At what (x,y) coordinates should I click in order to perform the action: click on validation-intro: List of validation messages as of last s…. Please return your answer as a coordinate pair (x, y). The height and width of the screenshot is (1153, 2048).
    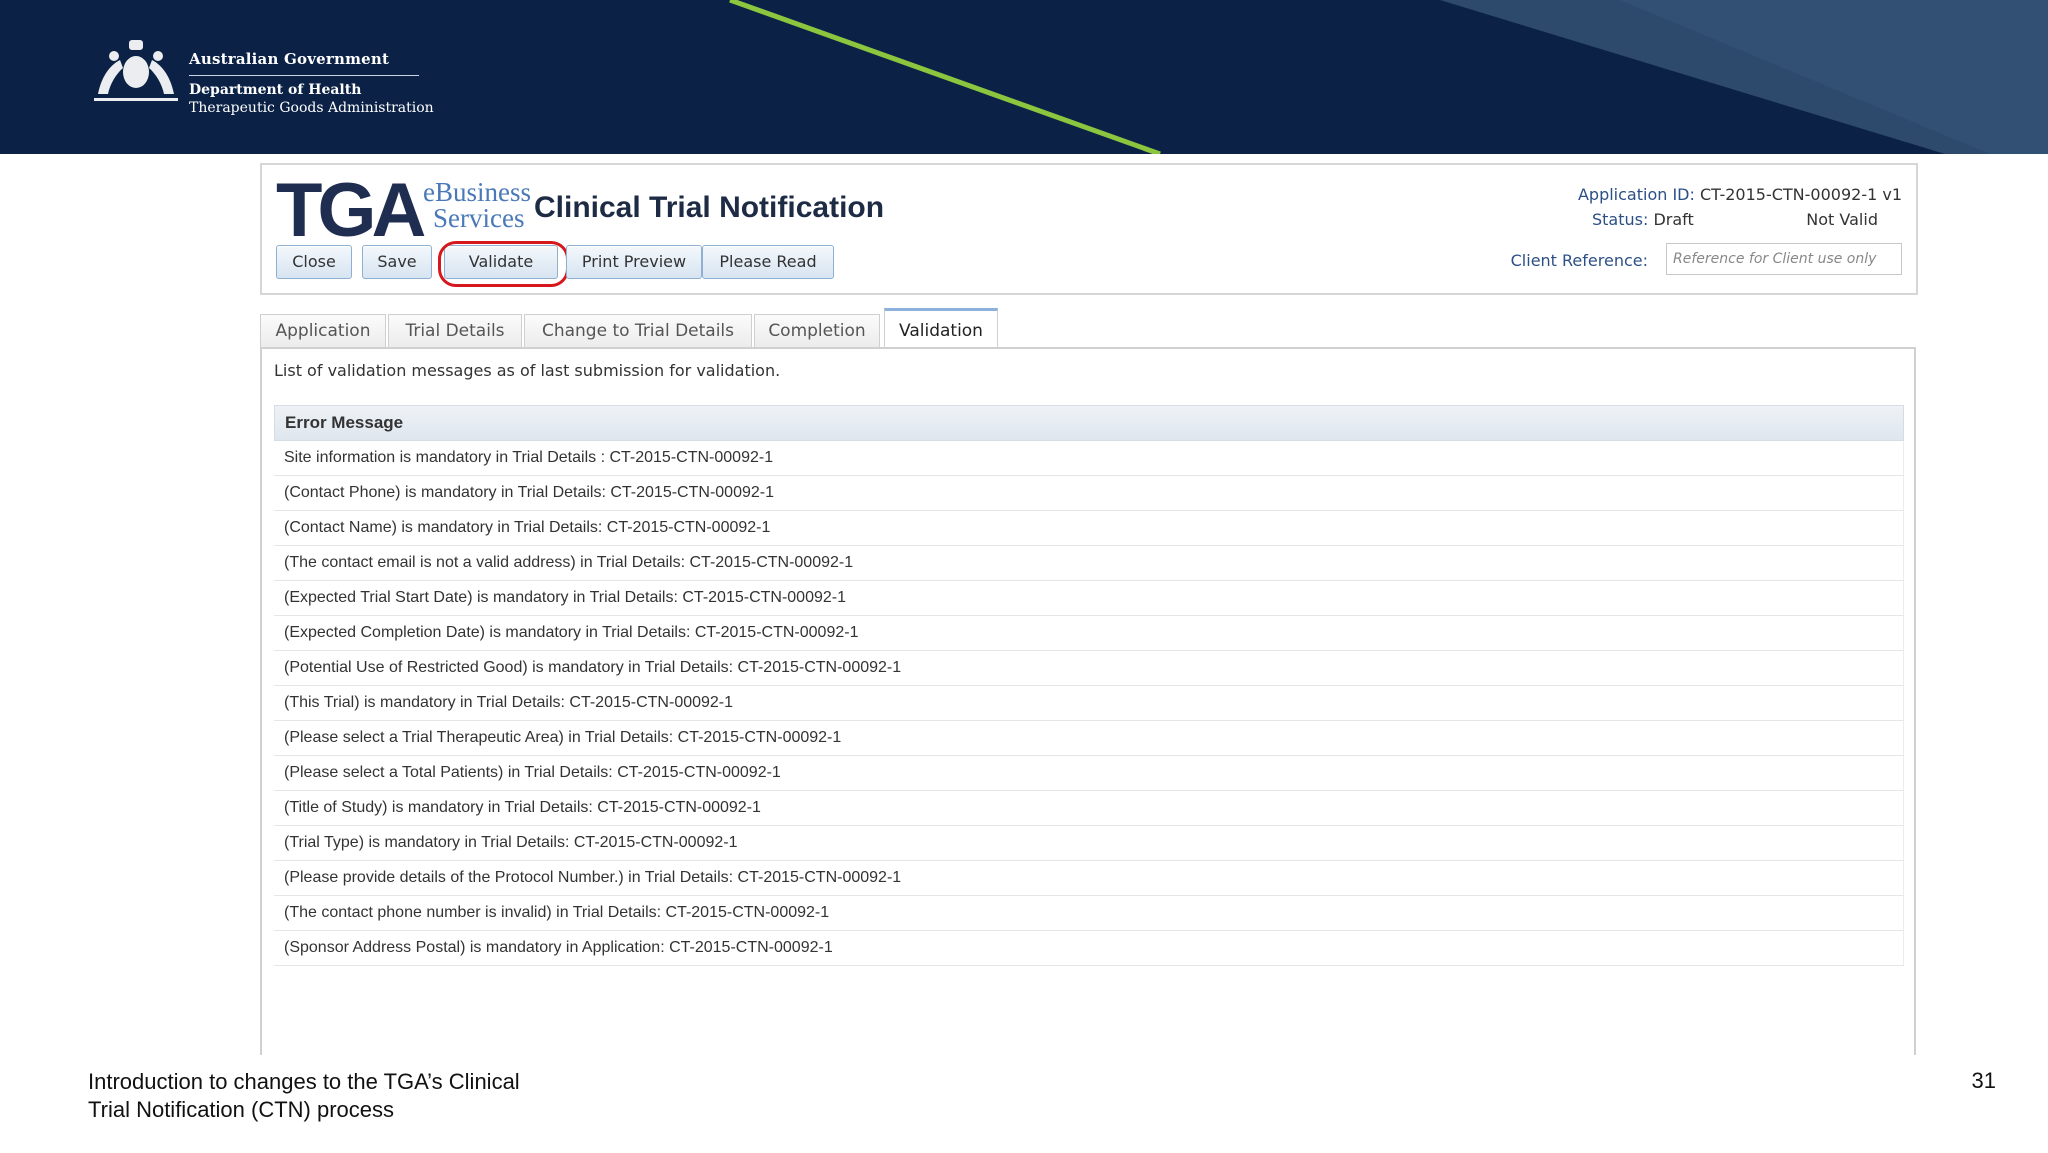
    Looking at the image, I should click on (527, 370).